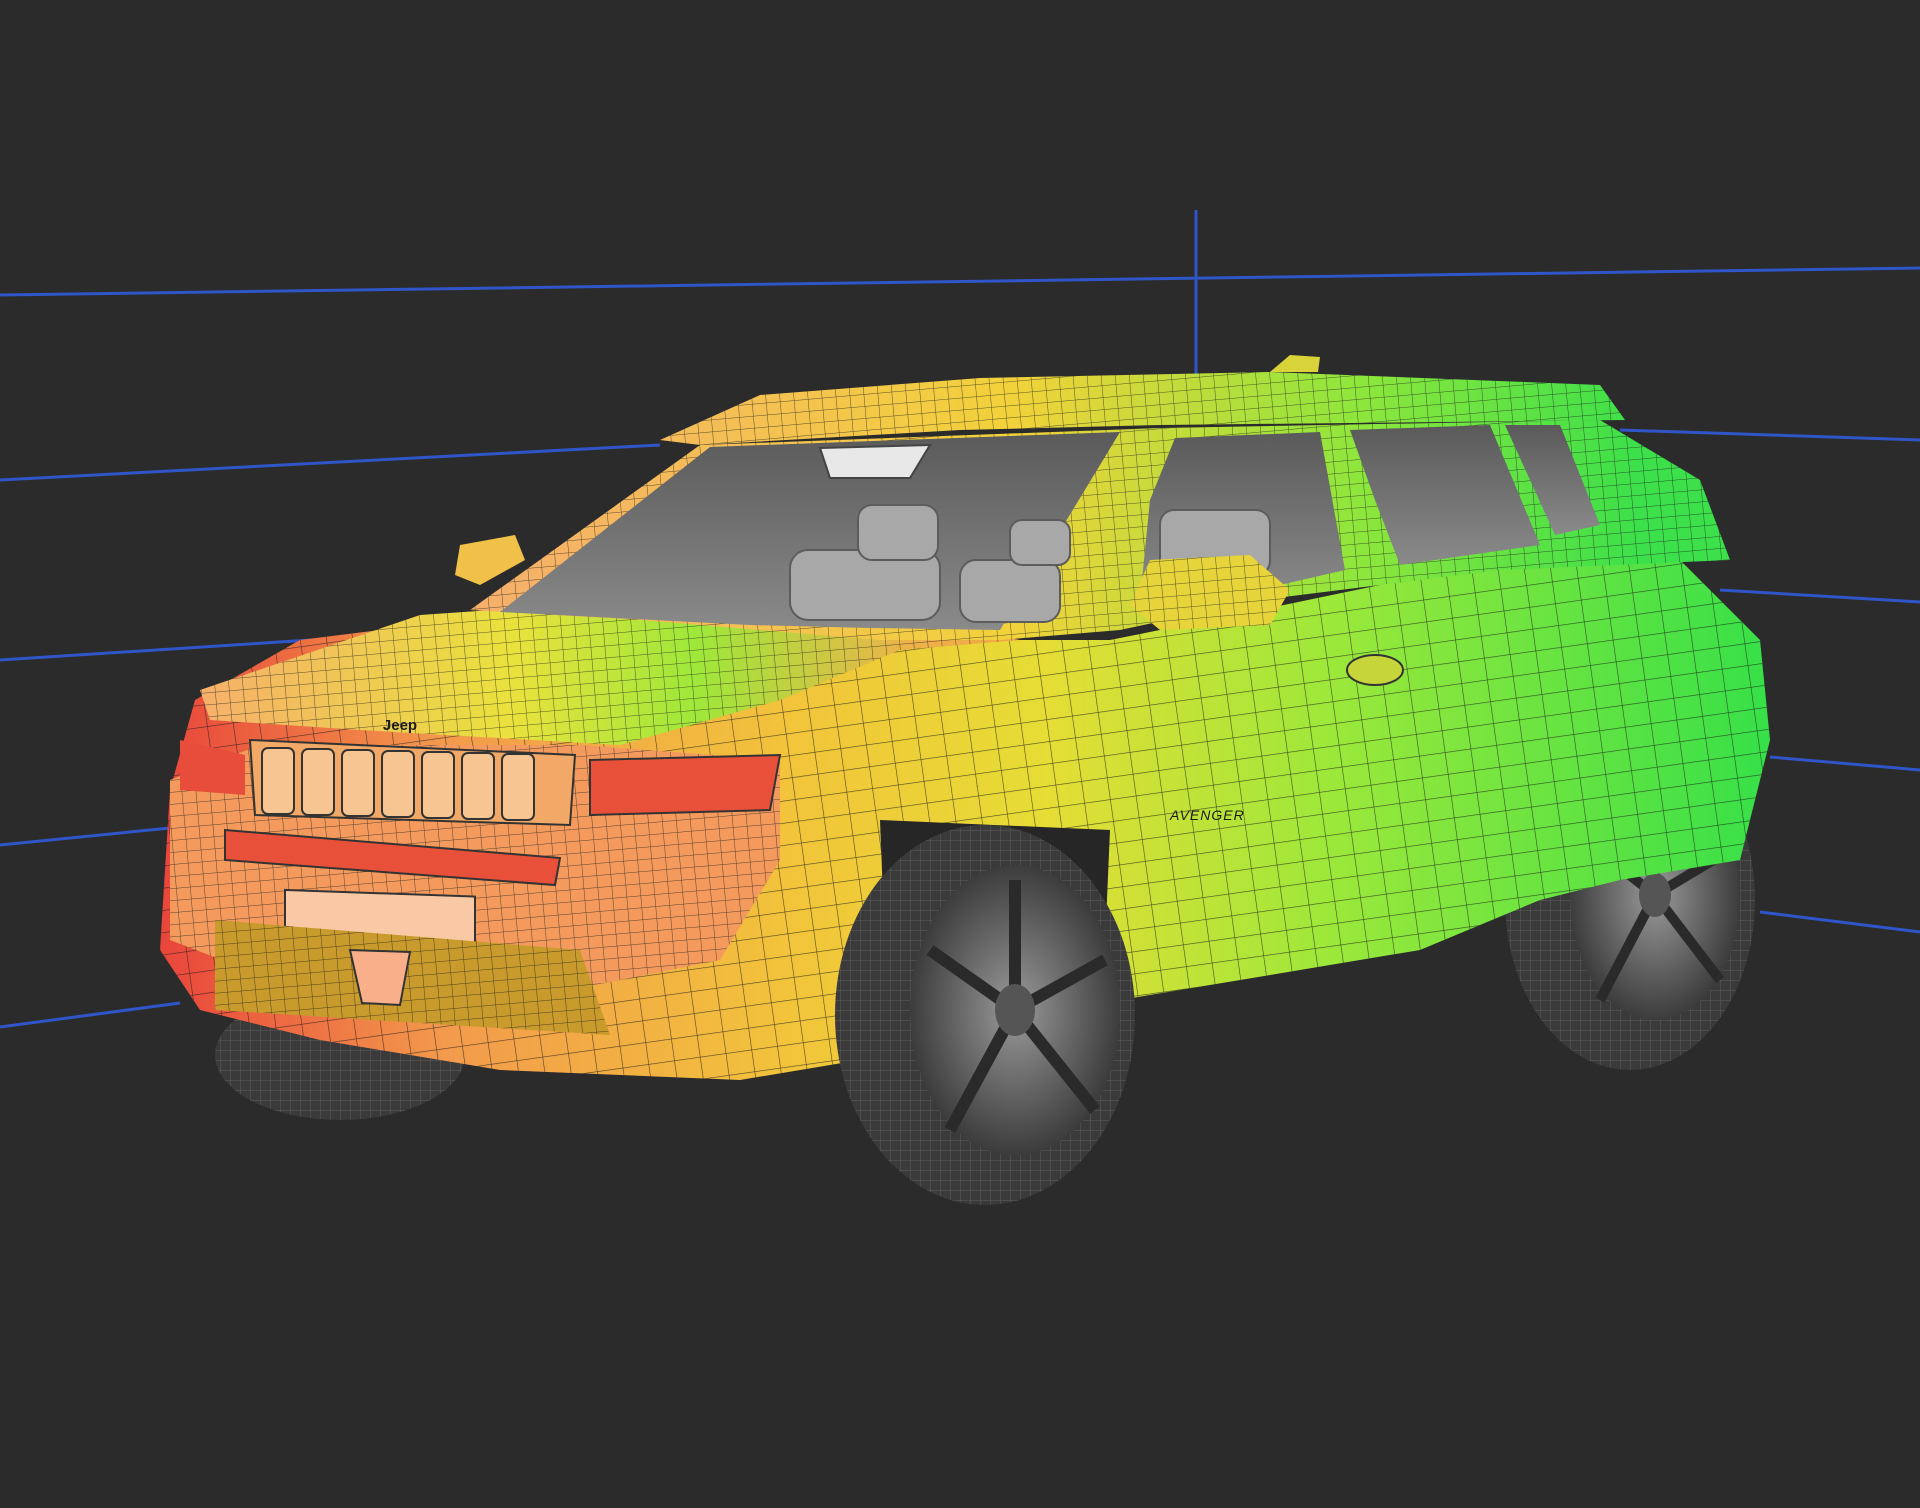 This screenshot has width=1920, height=1508. What do you see at coordinates (400, 725) in the screenshot?
I see `brand-badge: Jeep` at bounding box center [400, 725].